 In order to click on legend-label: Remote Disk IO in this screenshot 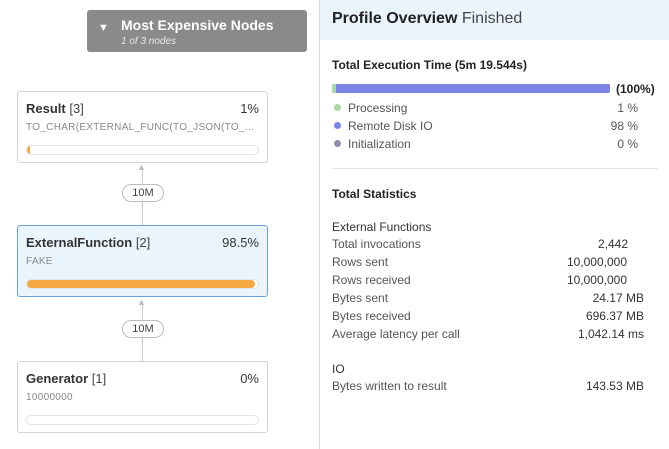, I will do `click(390, 126)`.